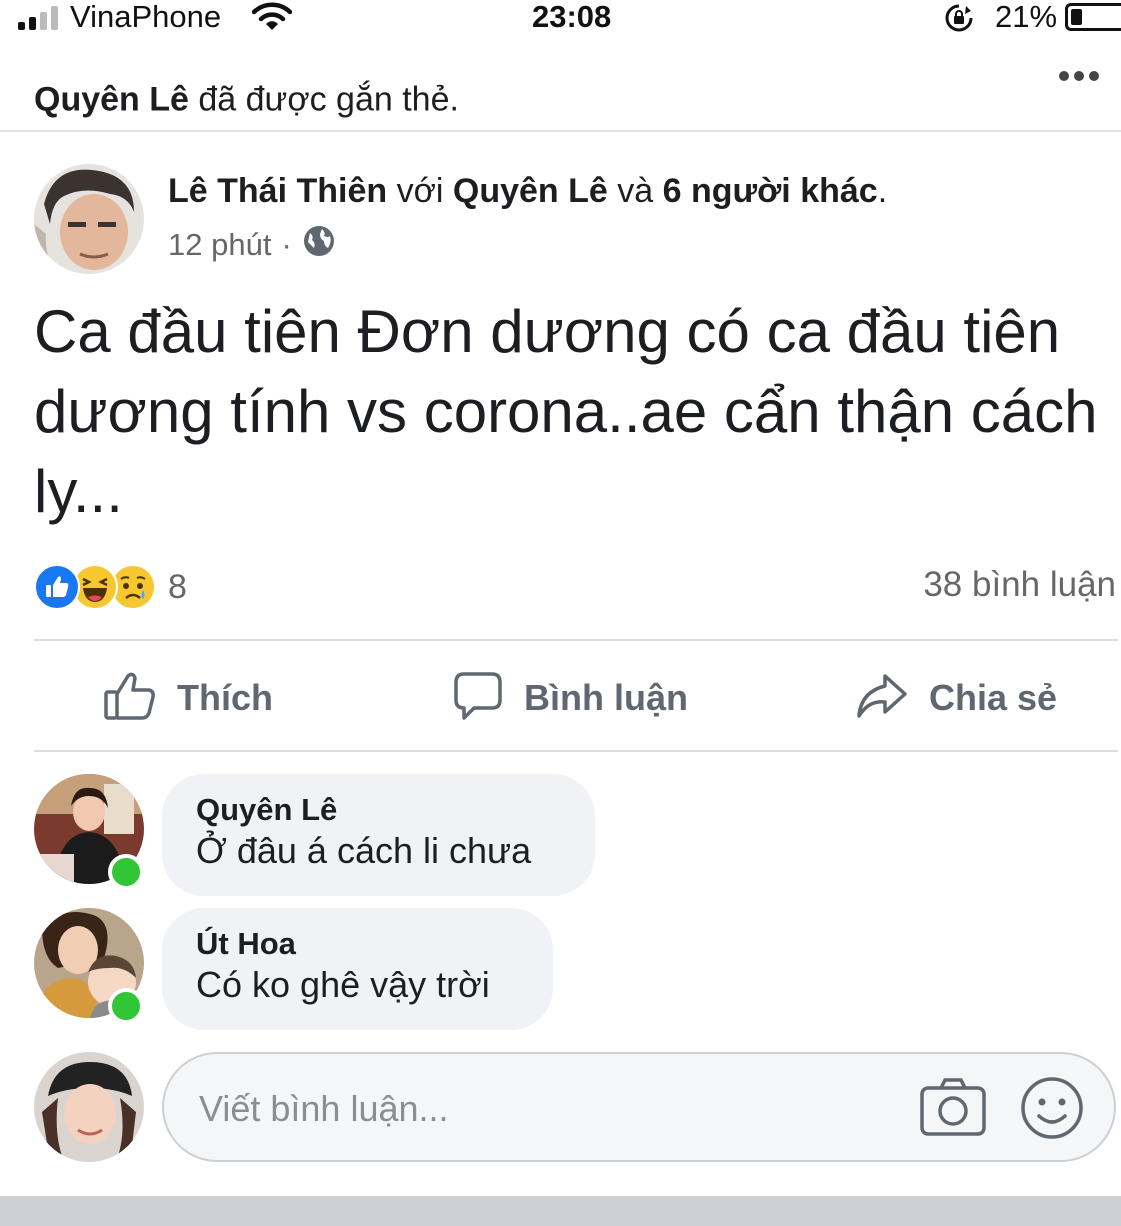 The width and height of the screenshot is (1121, 1226). I want to click on share-button: Chia sẻ, so click(956, 698).